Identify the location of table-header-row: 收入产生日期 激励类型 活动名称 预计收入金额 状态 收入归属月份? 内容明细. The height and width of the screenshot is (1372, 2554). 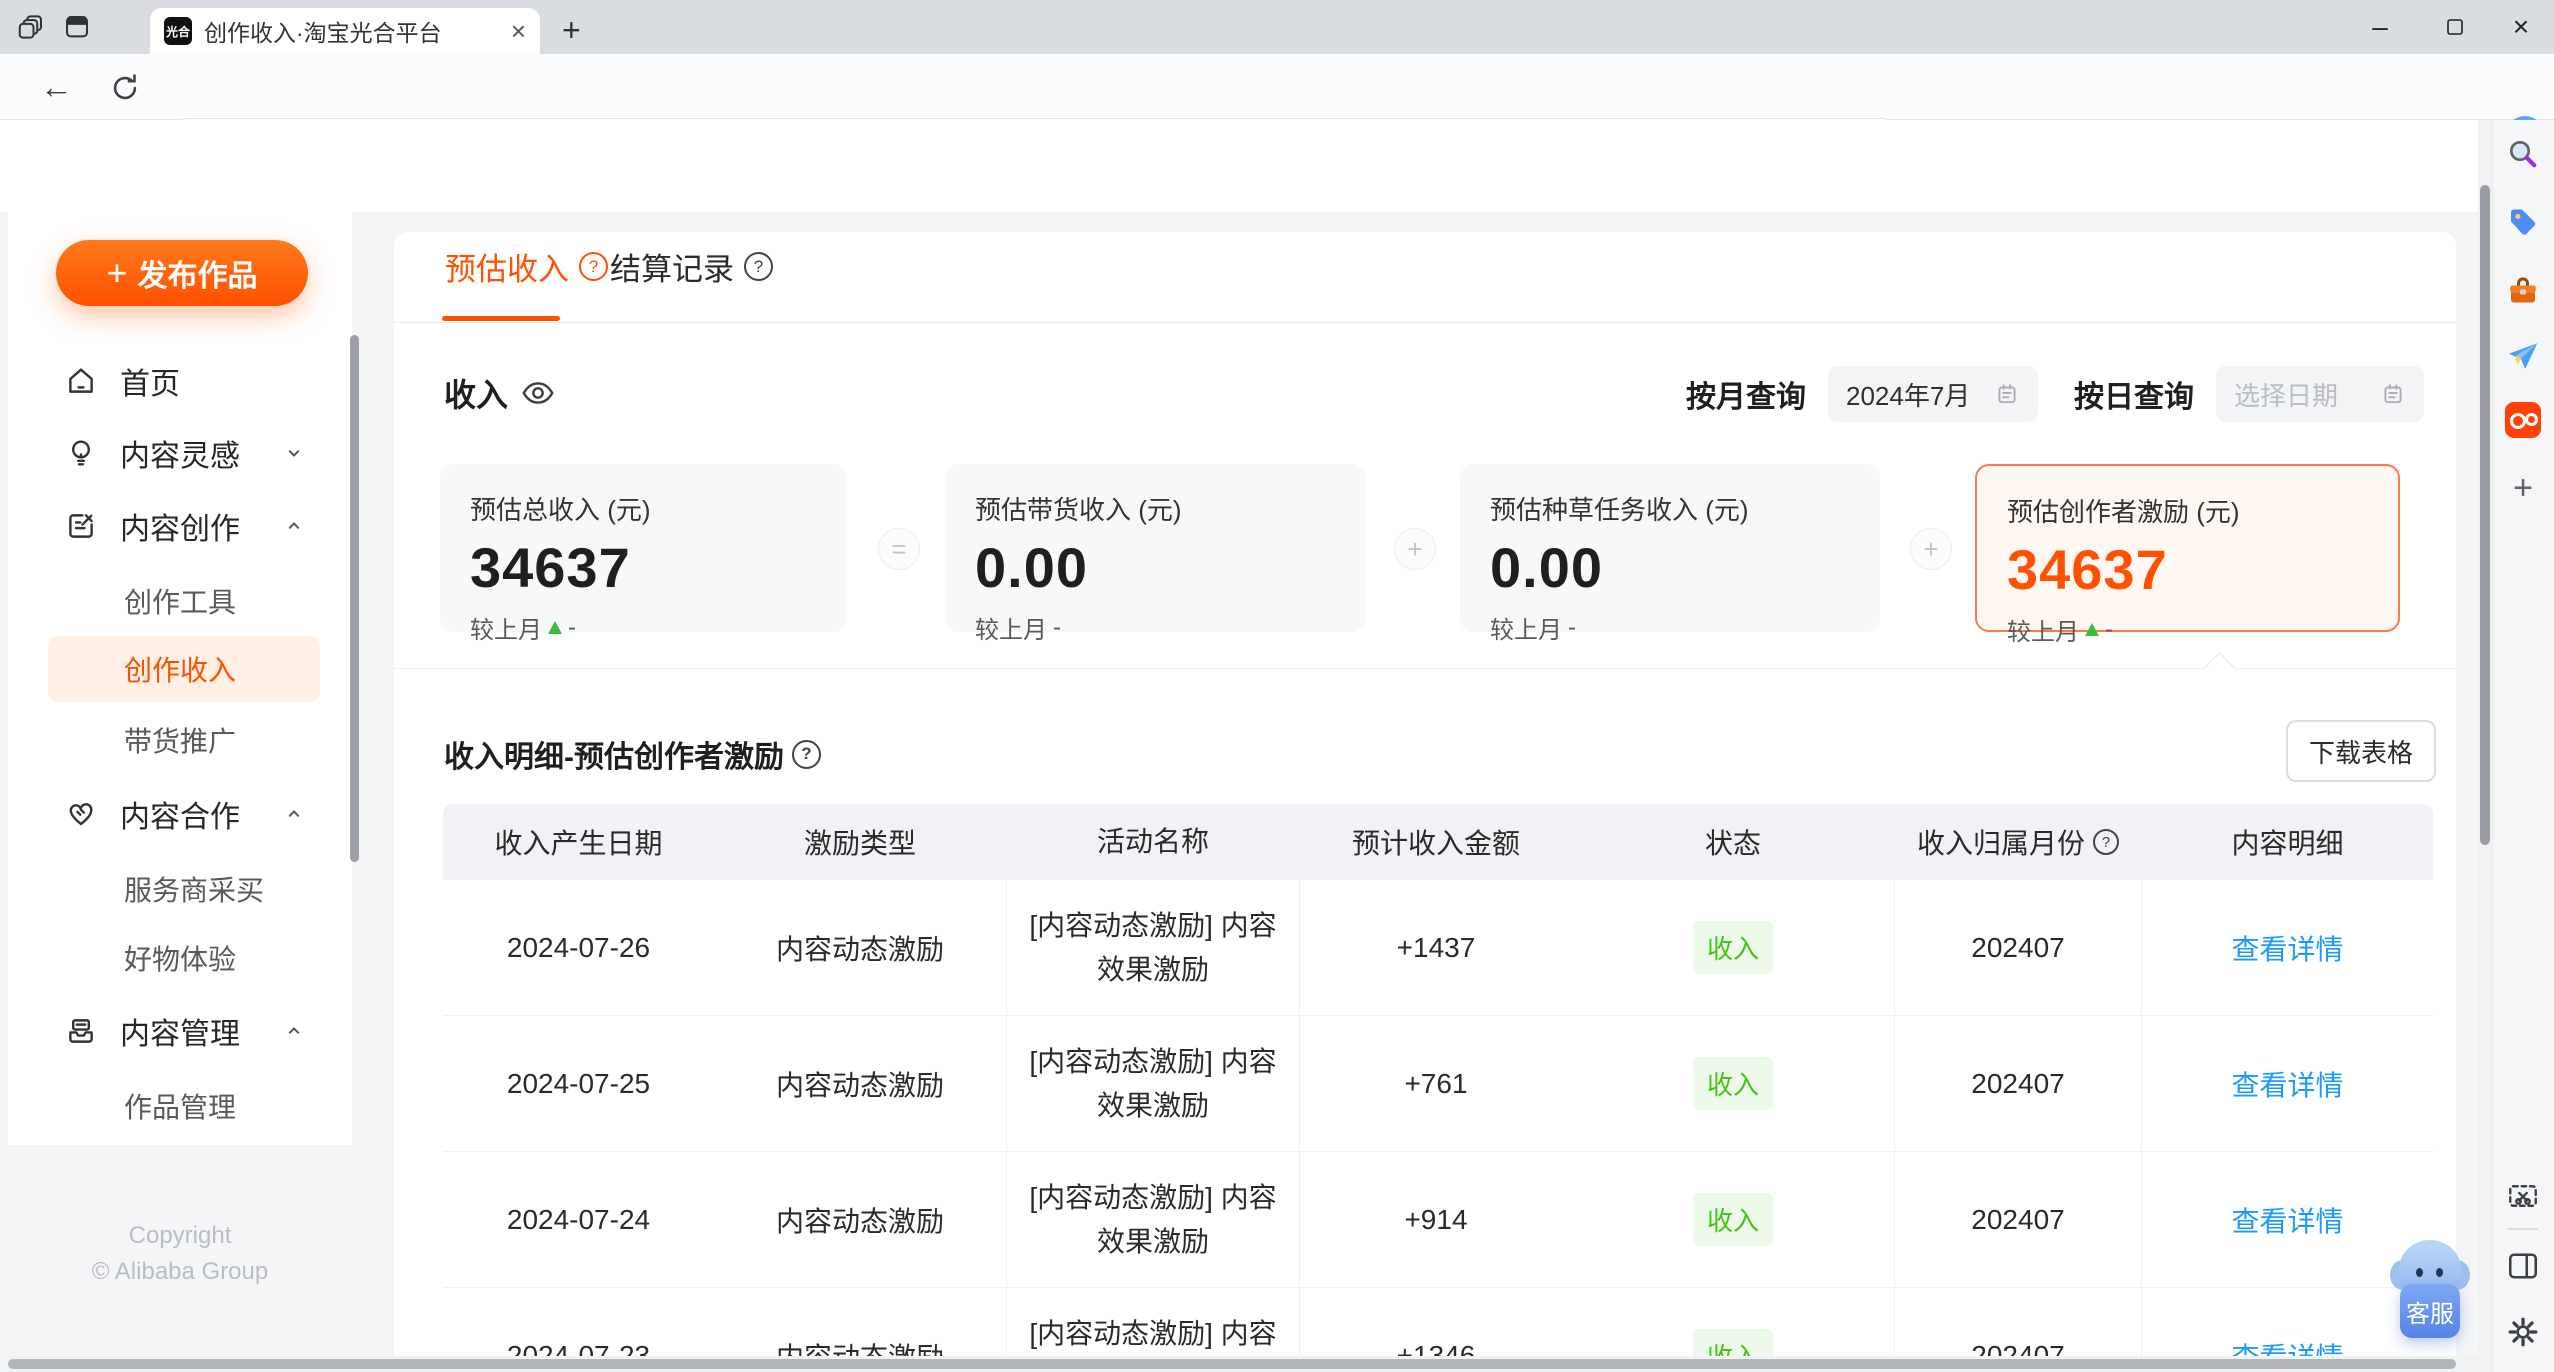
(1438, 842).